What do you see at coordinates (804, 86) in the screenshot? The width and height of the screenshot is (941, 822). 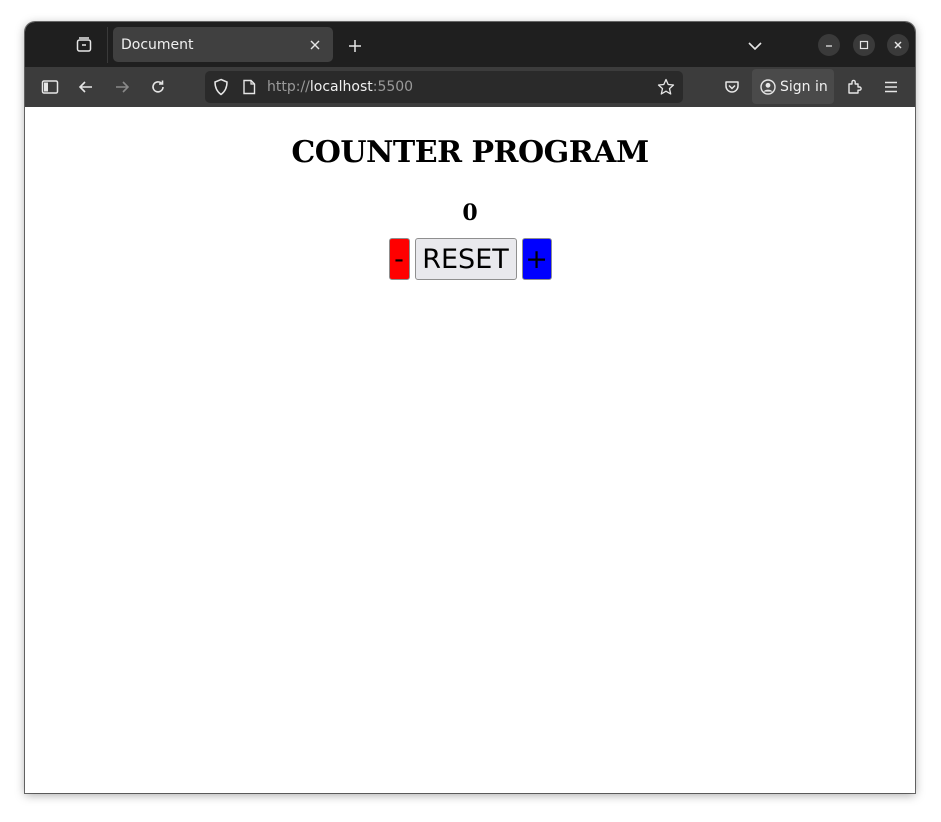 I see `sign-in-label: Sign in` at bounding box center [804, 86].